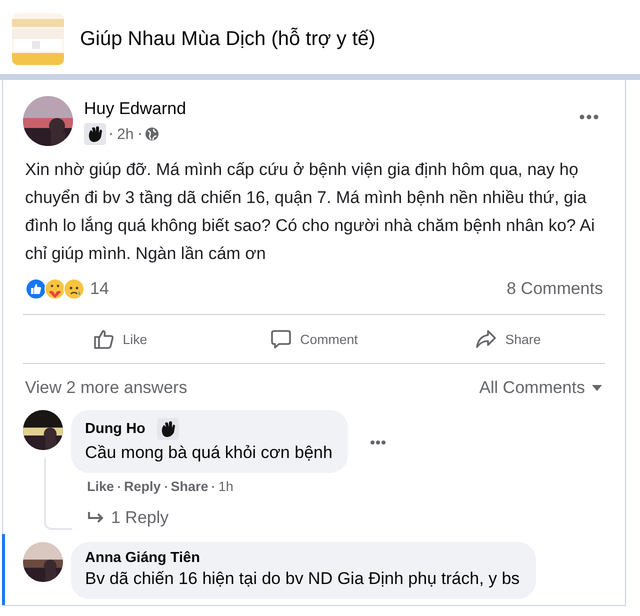 This screenshot has height=616, width=640. What do you see at coordinates (135, 109) in the screenshot?
I see `author-name: Huy Edwarnd` at bounding box center [135, 109].